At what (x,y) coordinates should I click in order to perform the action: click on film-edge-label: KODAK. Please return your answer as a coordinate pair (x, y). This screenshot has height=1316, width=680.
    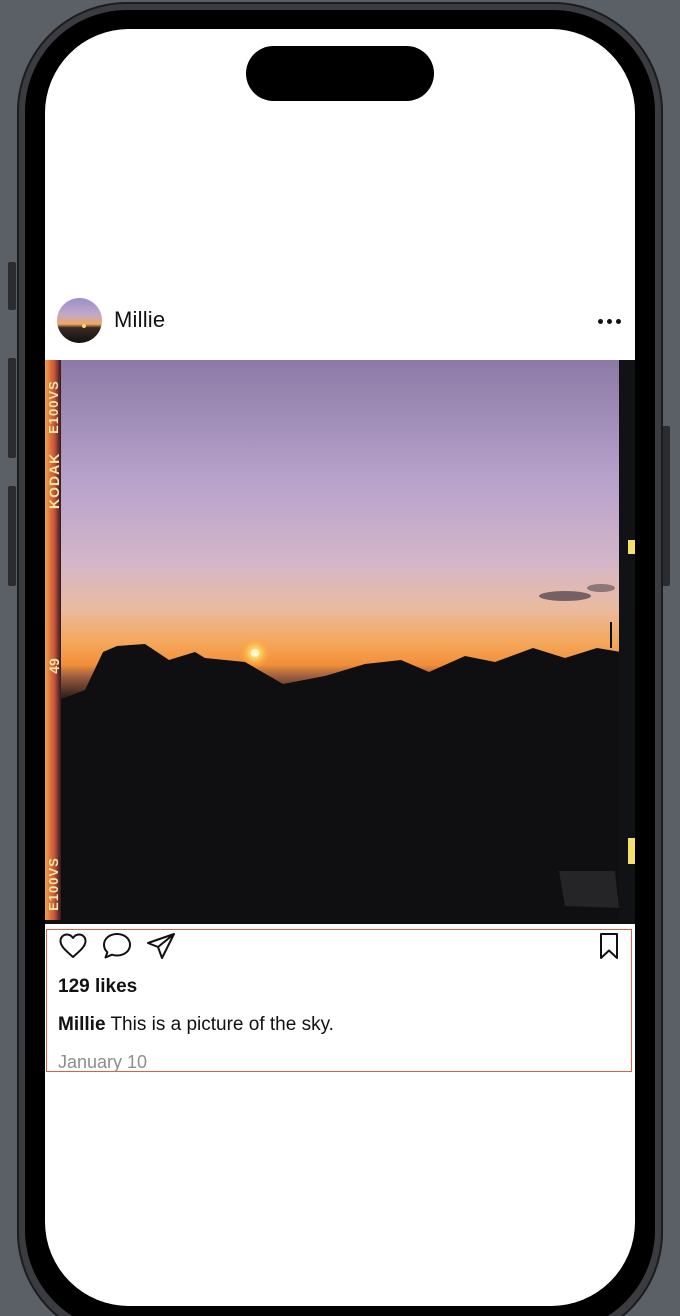
    Looking at the image, I should click on (54, 480).